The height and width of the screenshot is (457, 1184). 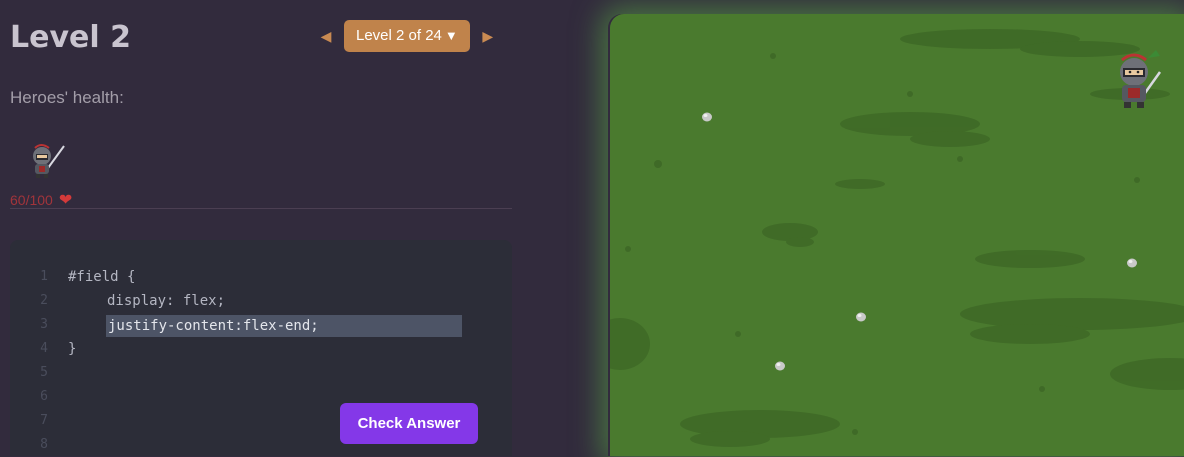 What do you see at coordinates (44, 396) in the screenshot?
I see `line-number: 6` at bounding box center [44, 396].